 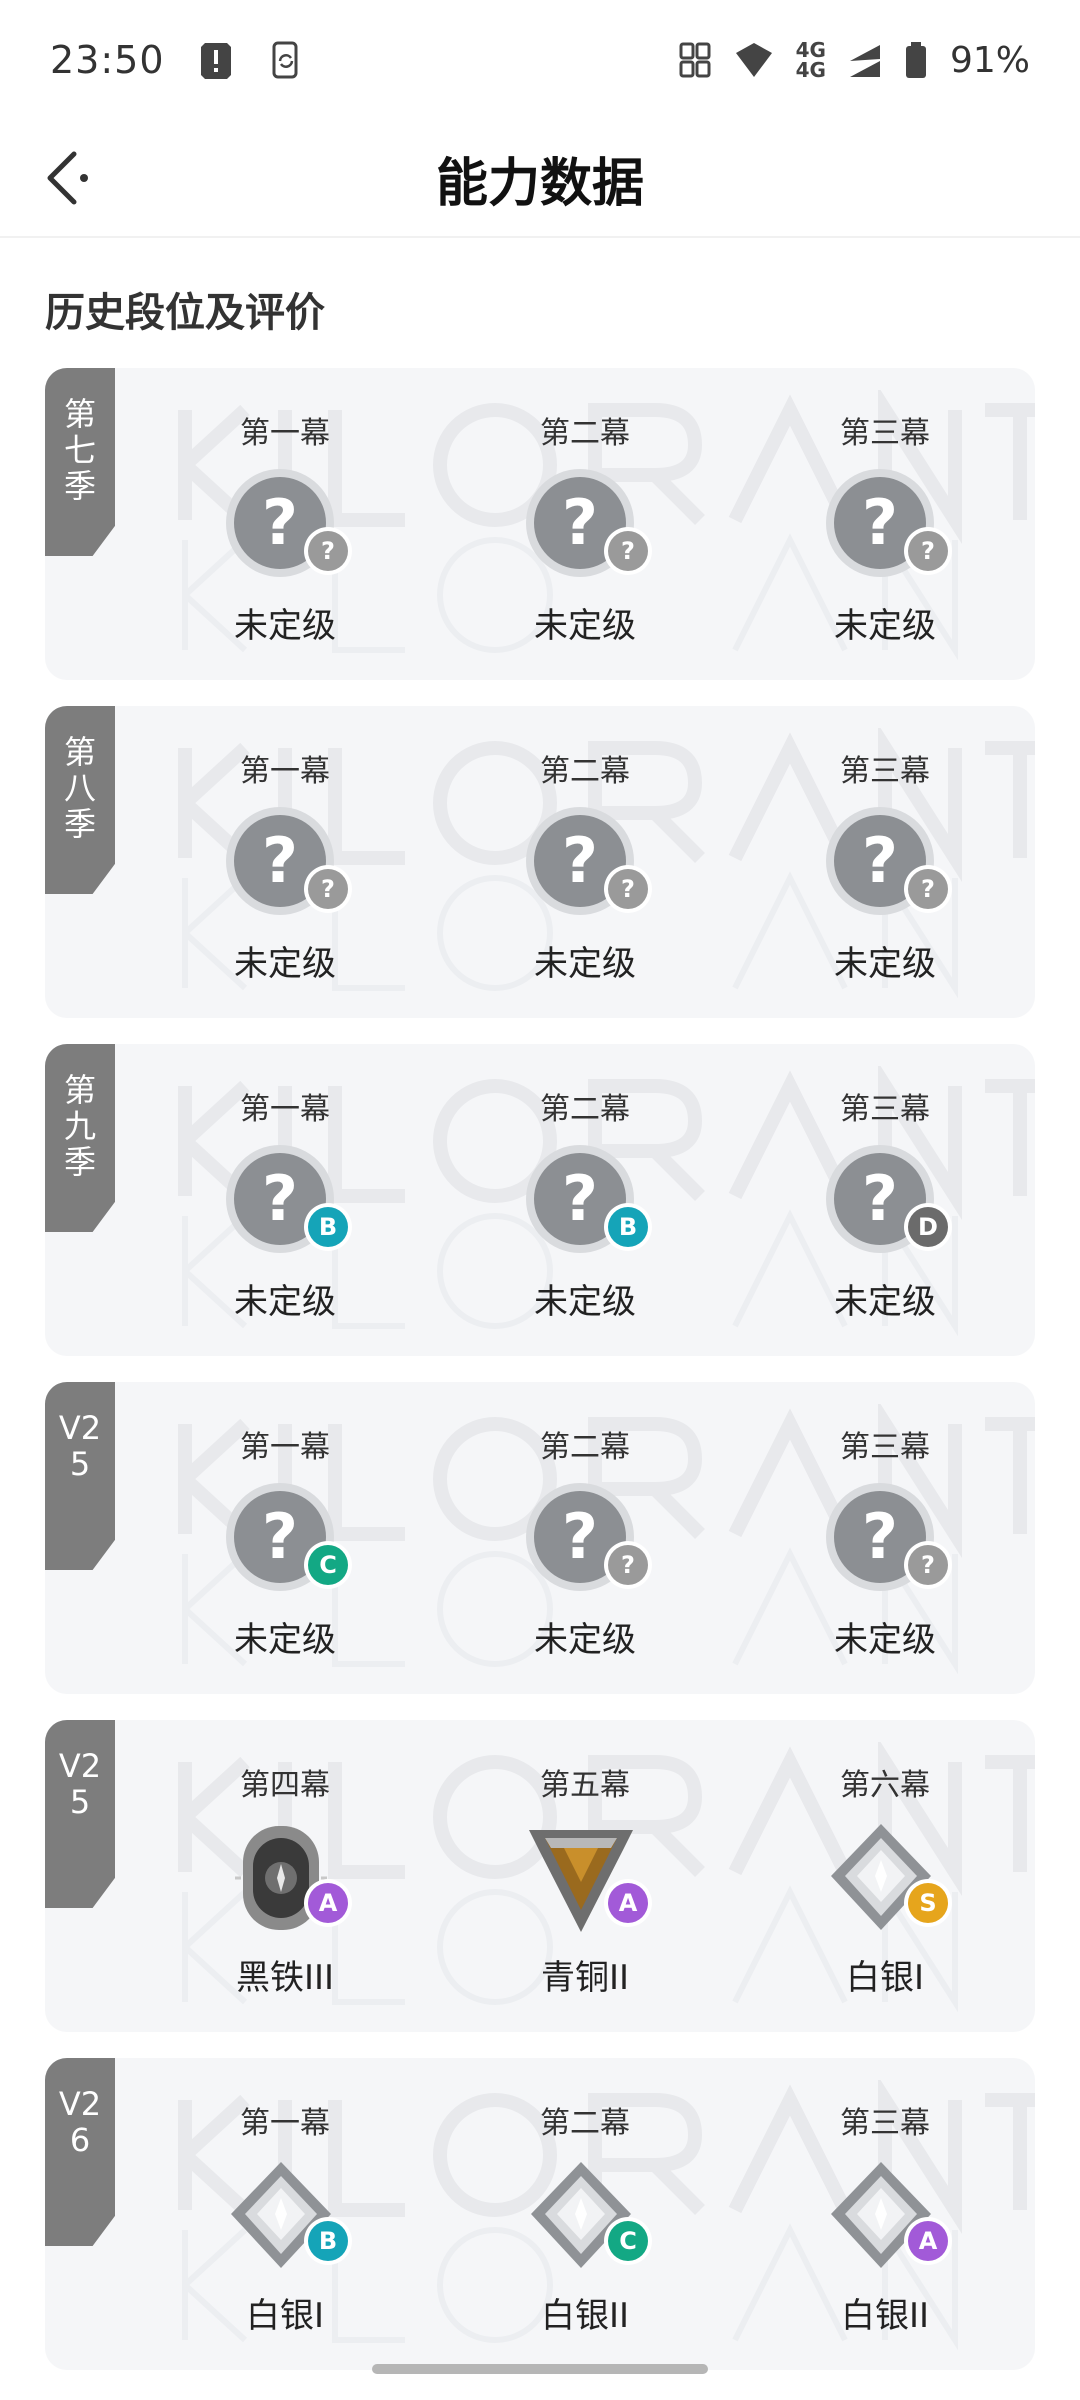 I want to click on rank-badge: B, so click(x=288, y=2218).